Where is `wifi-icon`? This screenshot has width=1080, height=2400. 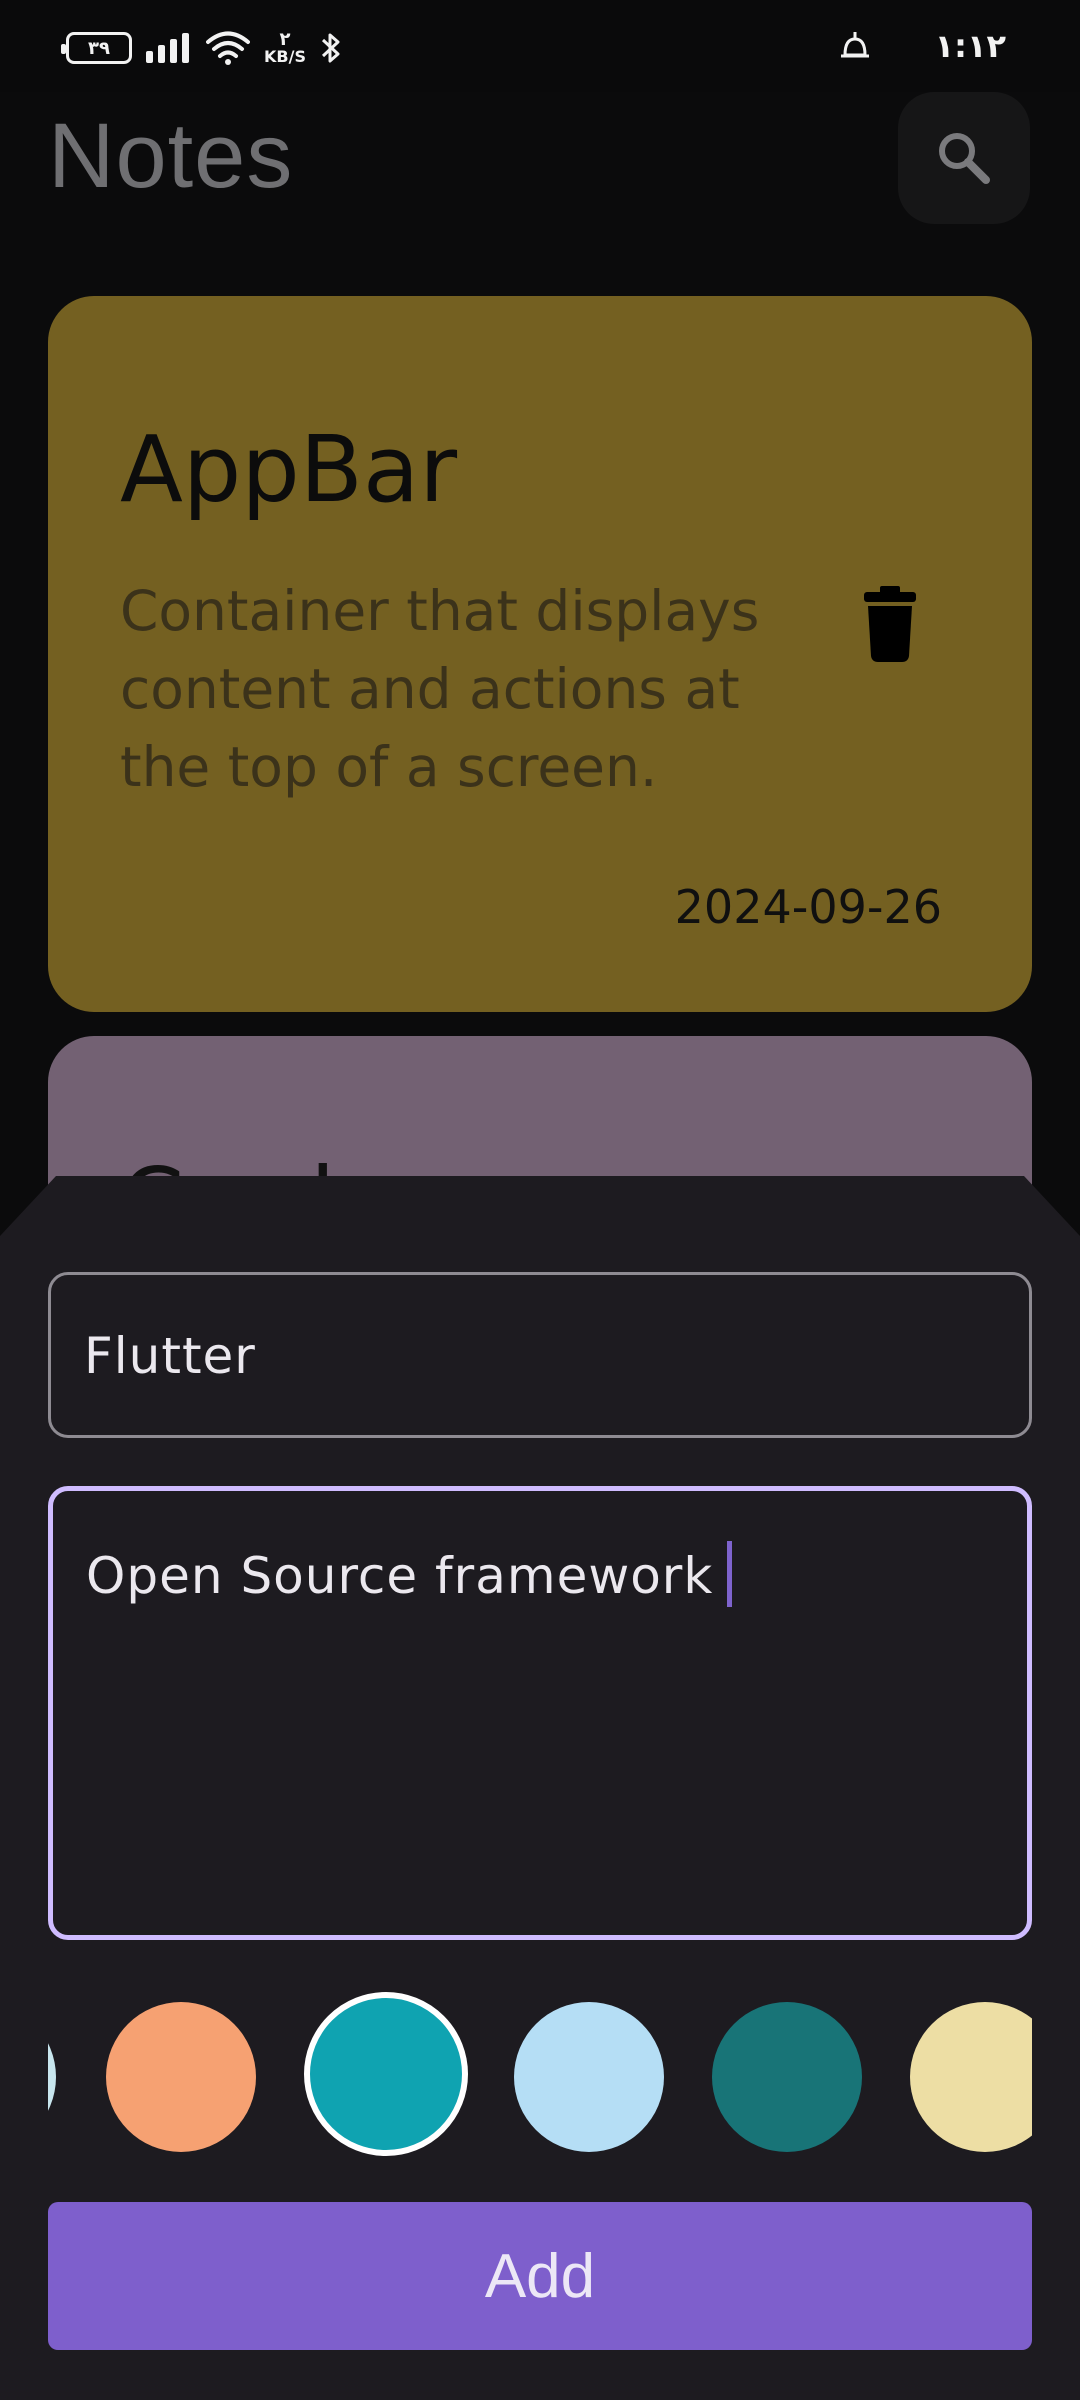
wifi-icon is located at coordinates (228, 48).